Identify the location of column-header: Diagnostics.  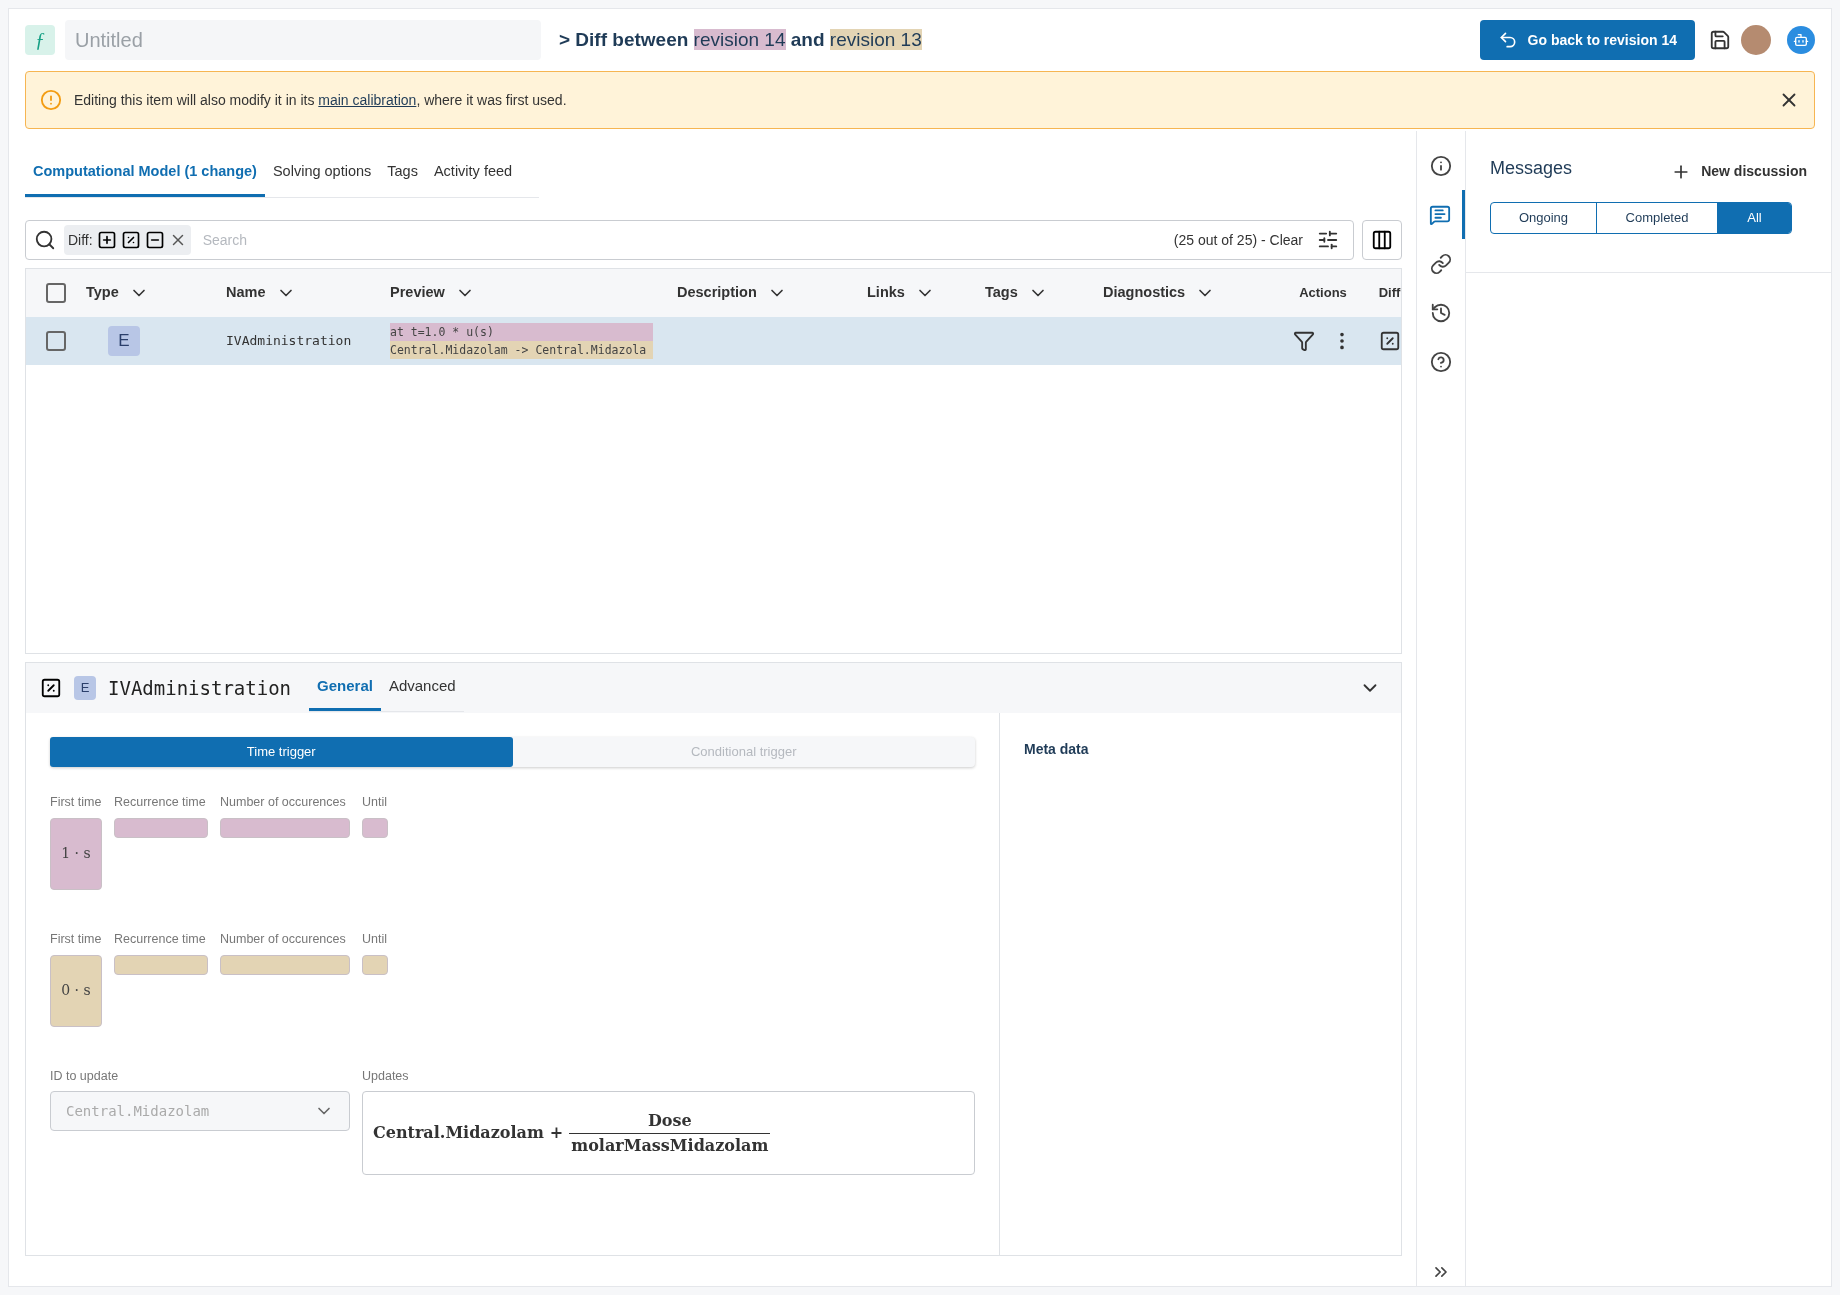
(1144, 293).